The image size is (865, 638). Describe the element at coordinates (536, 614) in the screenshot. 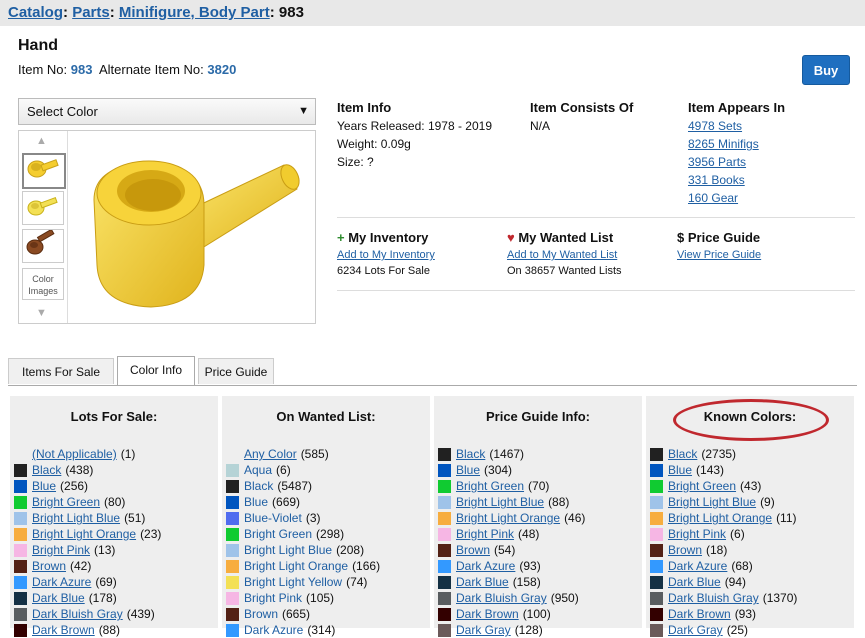

I see `color-count: (100)` at that location.